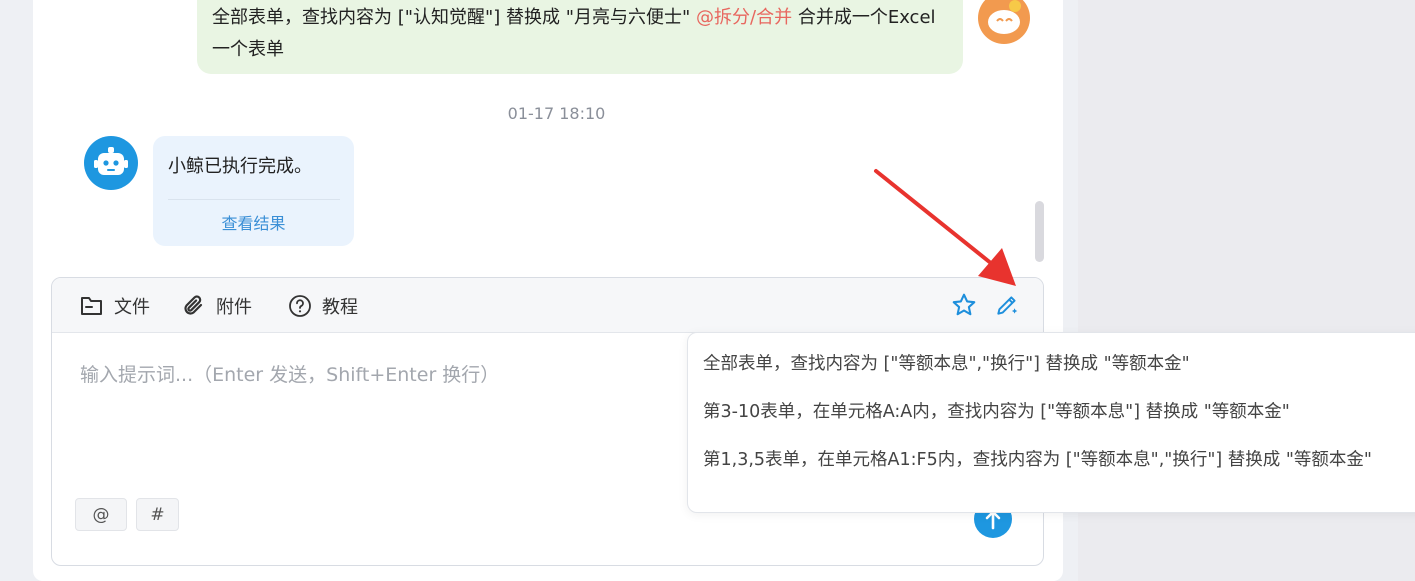 The image size is (1415, 581). I want to click on paperclip-icon, so click(193, 305).